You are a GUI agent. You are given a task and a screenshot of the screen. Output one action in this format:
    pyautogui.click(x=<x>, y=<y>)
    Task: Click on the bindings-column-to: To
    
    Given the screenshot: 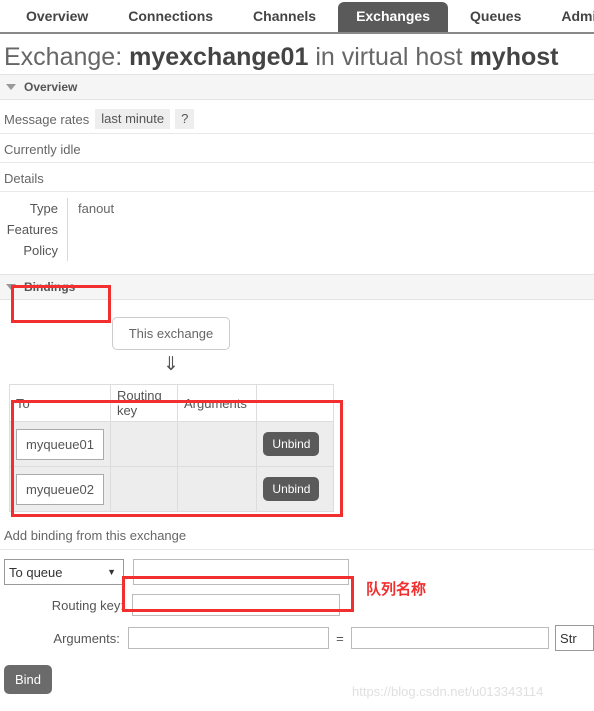 What is the action you would take?
    pyautogui.click(x=60, y=403)
    